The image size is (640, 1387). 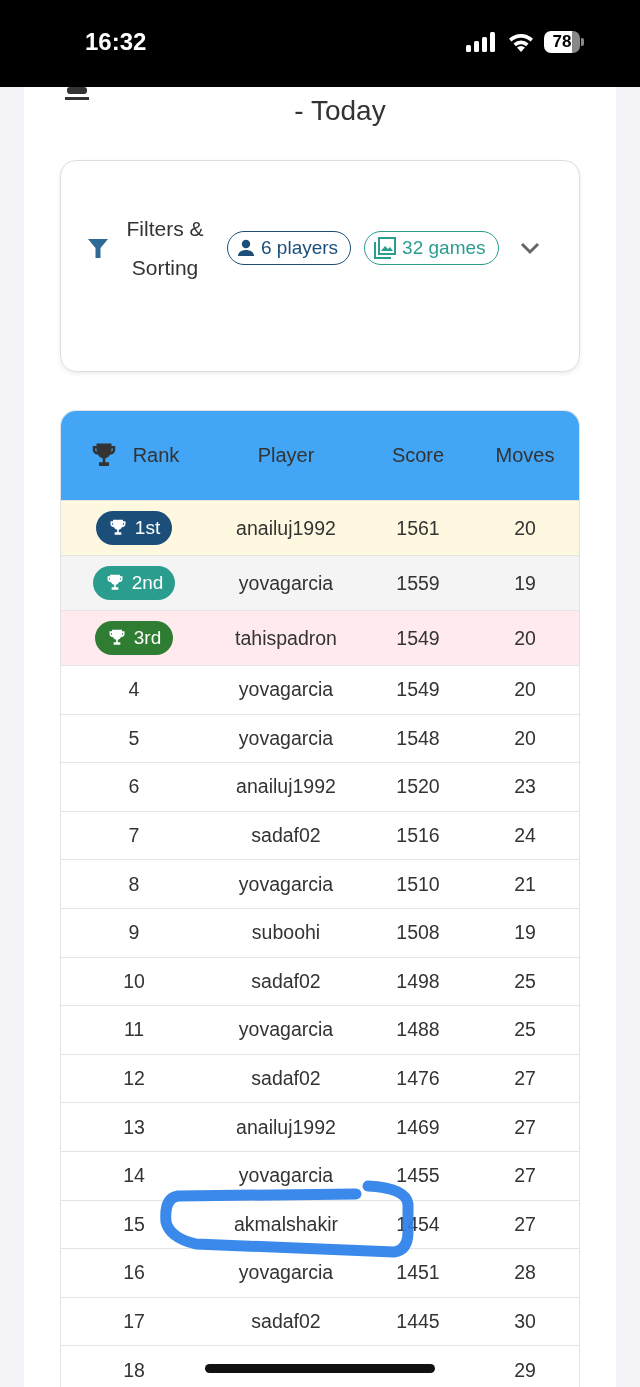 What do you see at coordinates (418, 1321) in the screenshot?
I see `table-cell-text: 1445` at bounding box center [418, 1321].